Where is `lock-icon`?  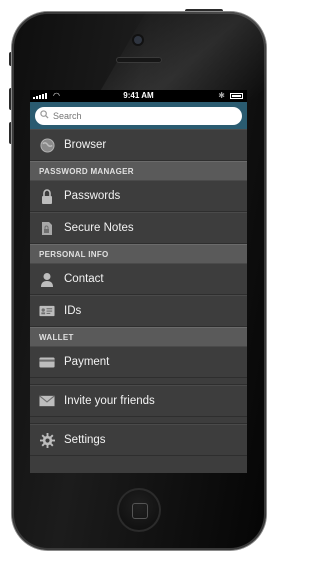
lock-icon is located at coordinates (47, 196).